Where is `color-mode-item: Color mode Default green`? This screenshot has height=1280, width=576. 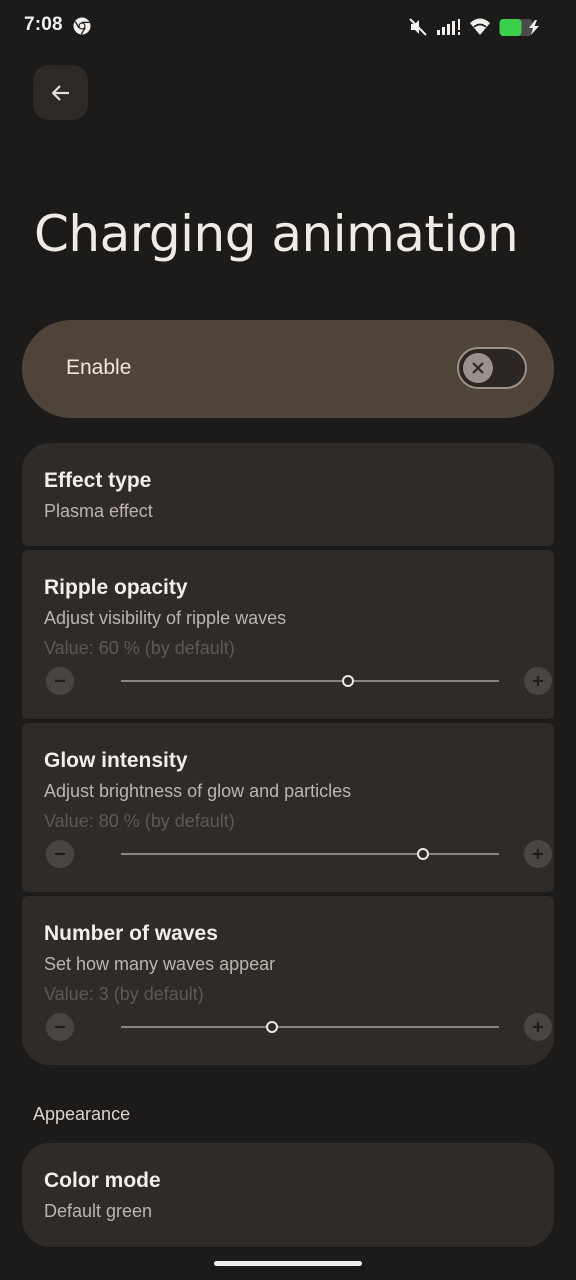
color-mode-item: Color mode Default green is located at coordinates (288, 1195).